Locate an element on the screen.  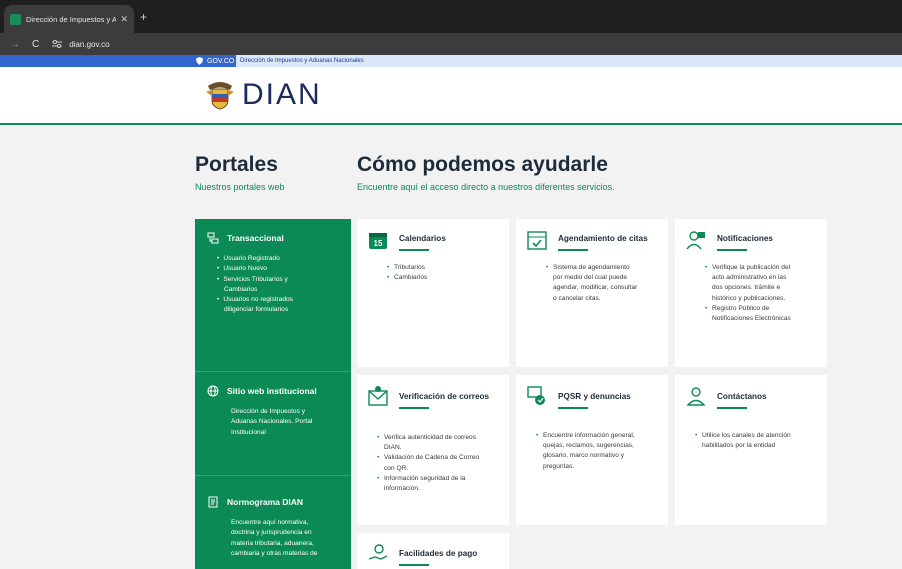
dian-logo: DIAN is located at coordinates (264, 95).